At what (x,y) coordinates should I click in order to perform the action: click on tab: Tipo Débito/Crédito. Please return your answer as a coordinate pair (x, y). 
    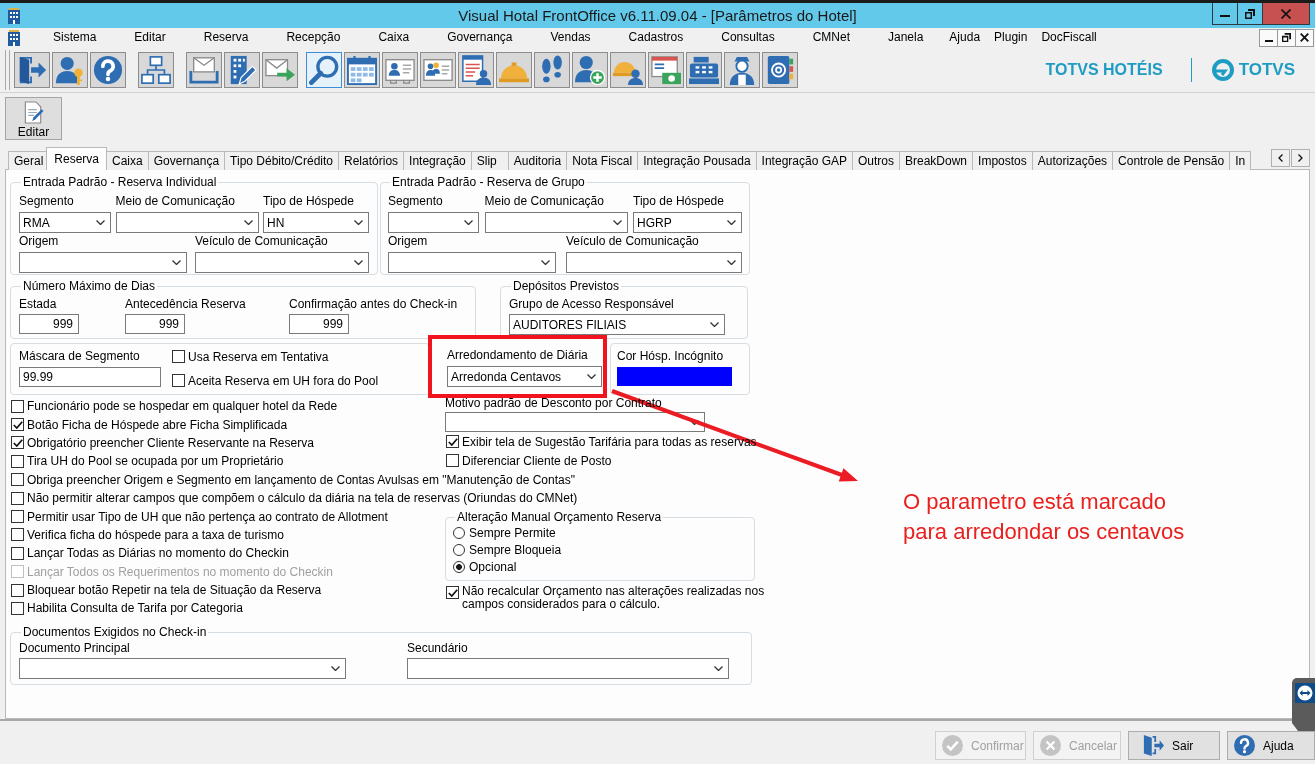
    Looking at the image, I should click on (282, 160).